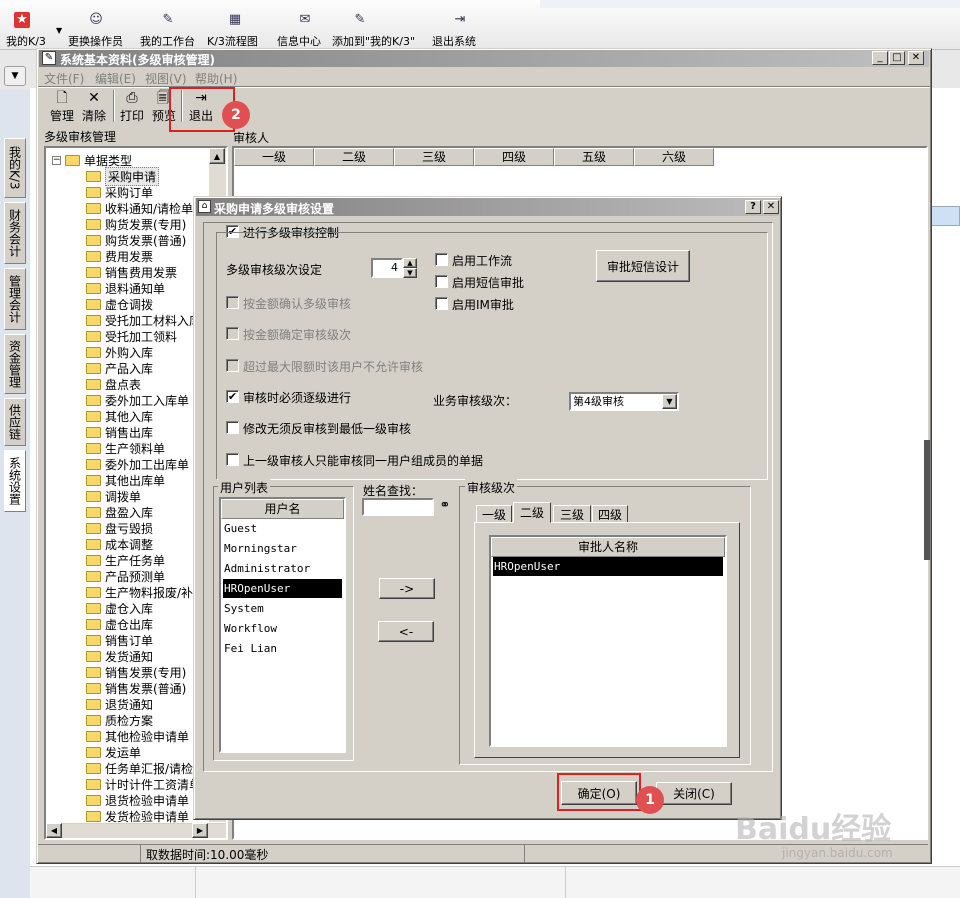 This screenshot has width=960, height=898. I want to click on approver-col-header: 审批人名称, so click(608, 547).